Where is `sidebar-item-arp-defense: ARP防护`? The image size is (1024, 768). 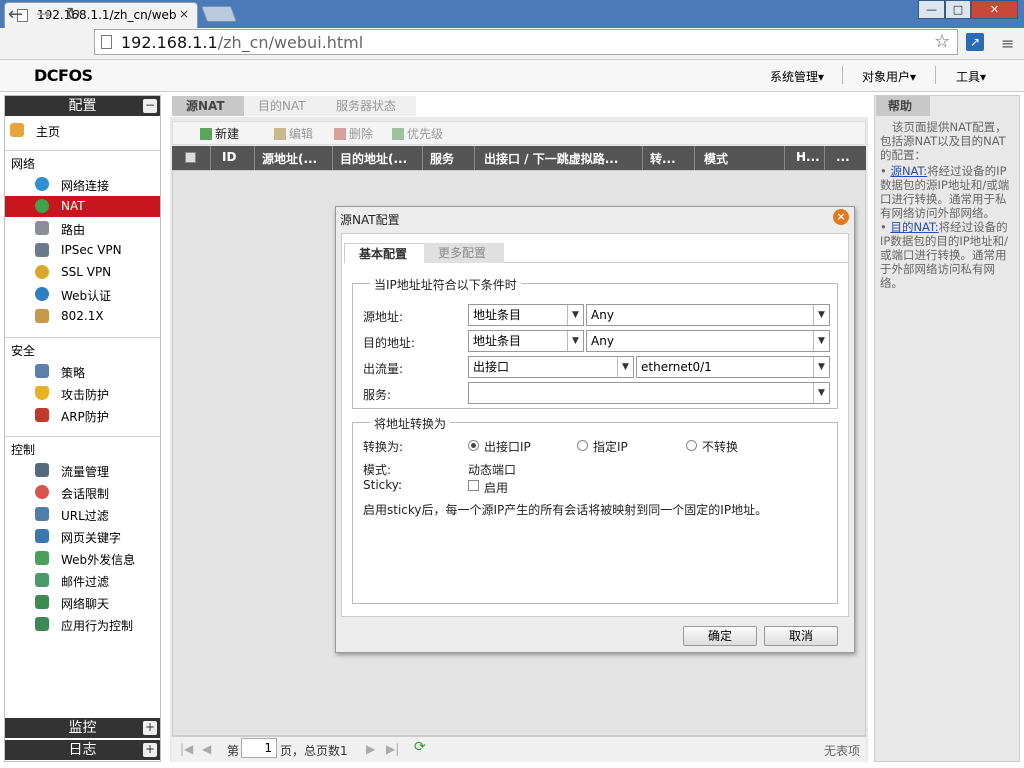
sidebar-item-arp-defense: ARP防护 is located at coordinates (82, 415).